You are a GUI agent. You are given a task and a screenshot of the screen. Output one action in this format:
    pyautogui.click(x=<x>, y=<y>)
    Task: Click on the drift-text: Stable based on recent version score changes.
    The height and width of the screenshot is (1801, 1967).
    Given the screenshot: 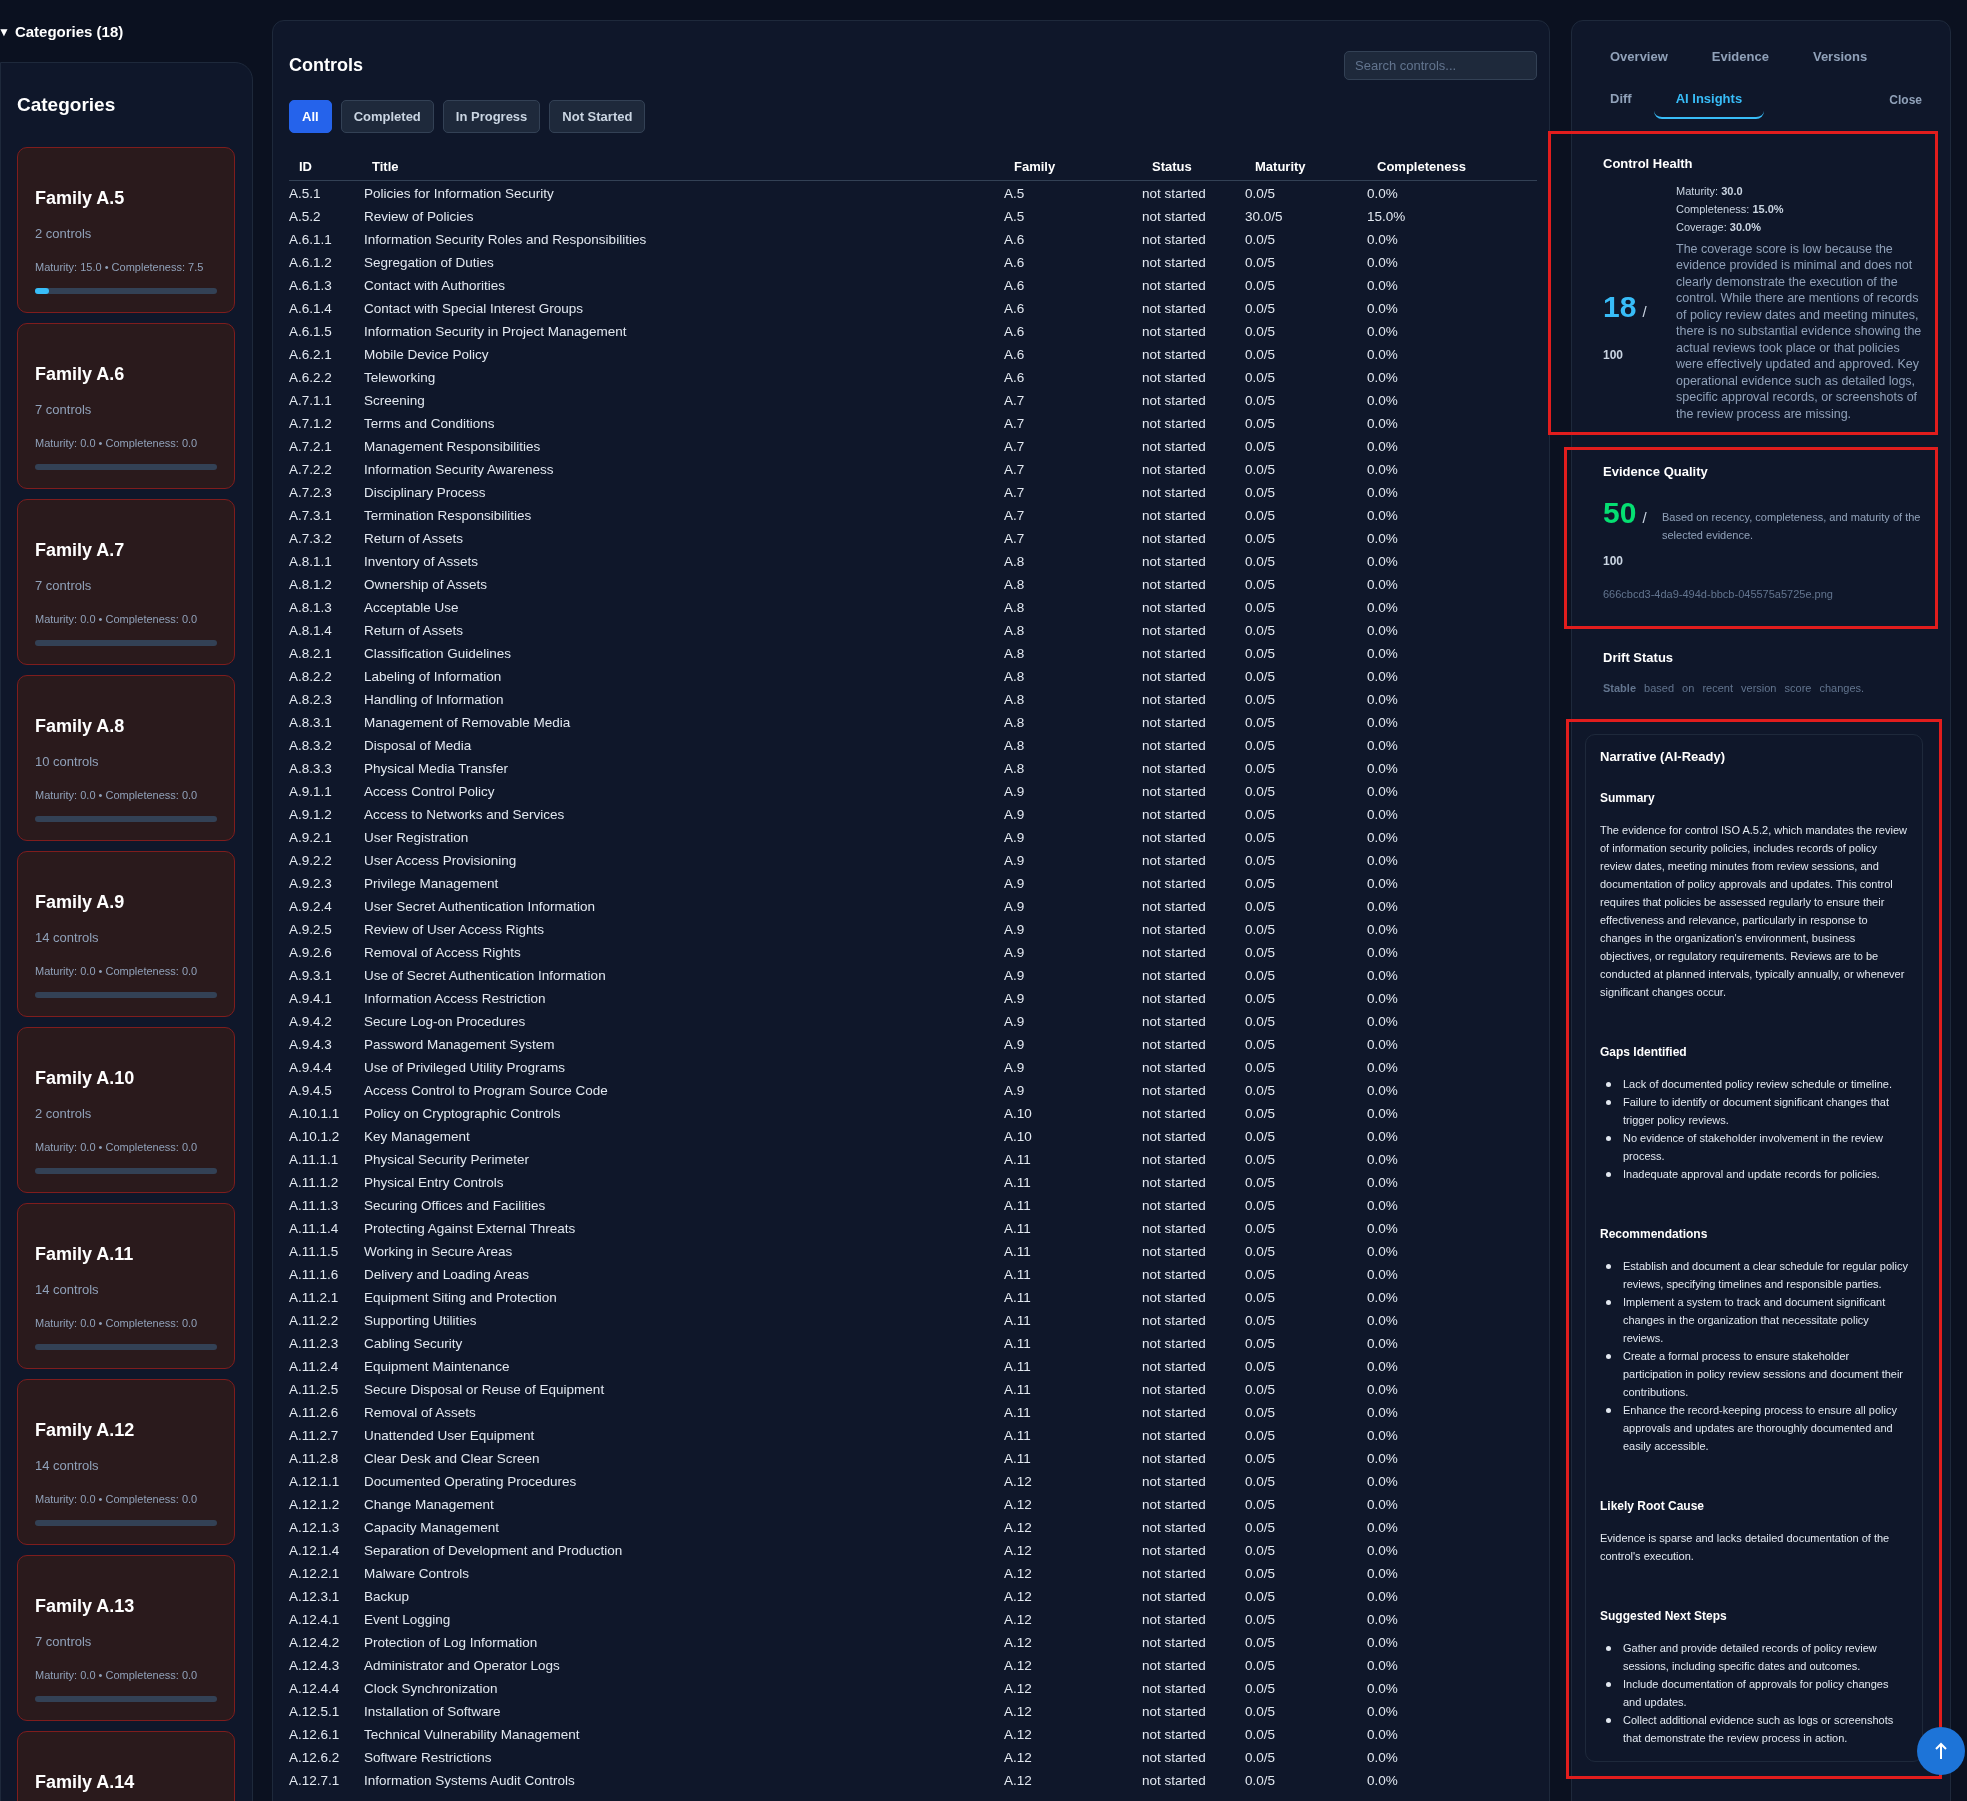 What is the action you would take?
    pyautogui.click(x=1734, y=688)
    